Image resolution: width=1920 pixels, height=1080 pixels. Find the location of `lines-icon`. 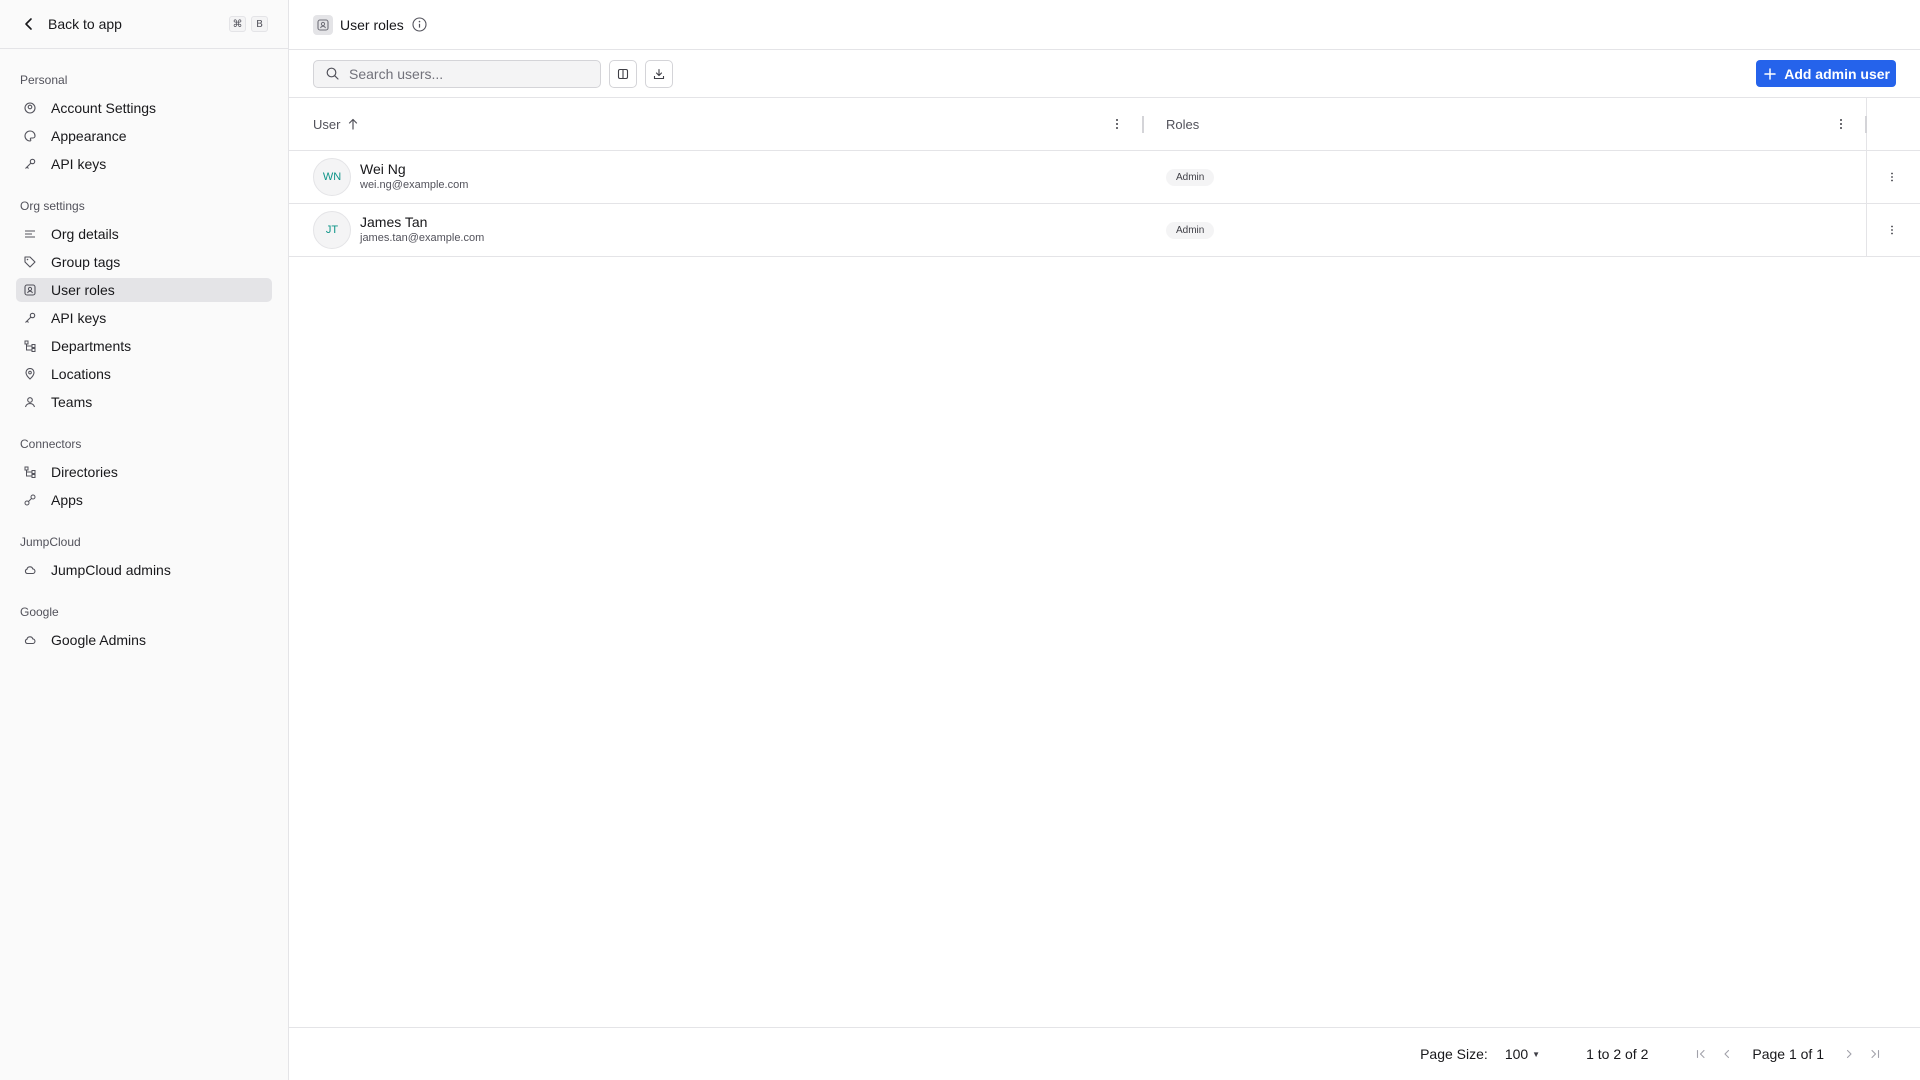

lines-icon is located at coordinates (30, 234).